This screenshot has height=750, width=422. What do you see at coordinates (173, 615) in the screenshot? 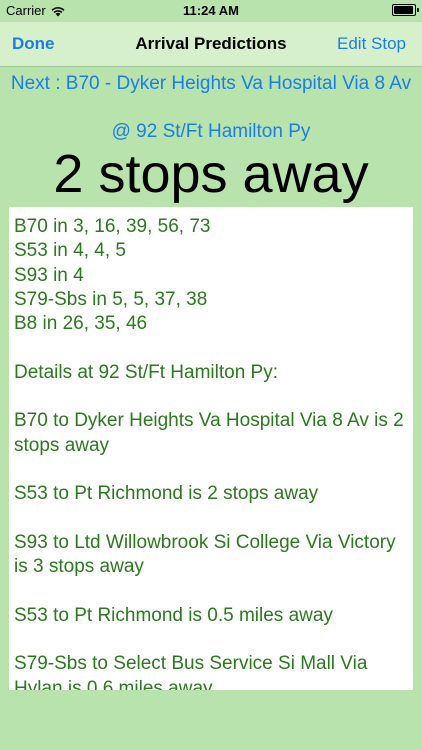
I see `detail-entry: S53 to Pt Richmond is 0.5 miles away` at bounding box center [173, 615].